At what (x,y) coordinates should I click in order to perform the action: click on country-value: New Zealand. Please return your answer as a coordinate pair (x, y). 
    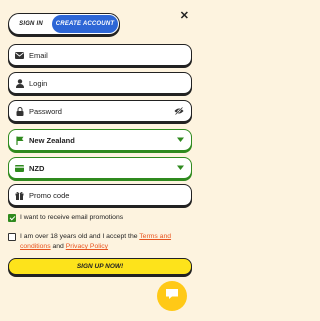
    Looking at the image, I should click on (52, 140).